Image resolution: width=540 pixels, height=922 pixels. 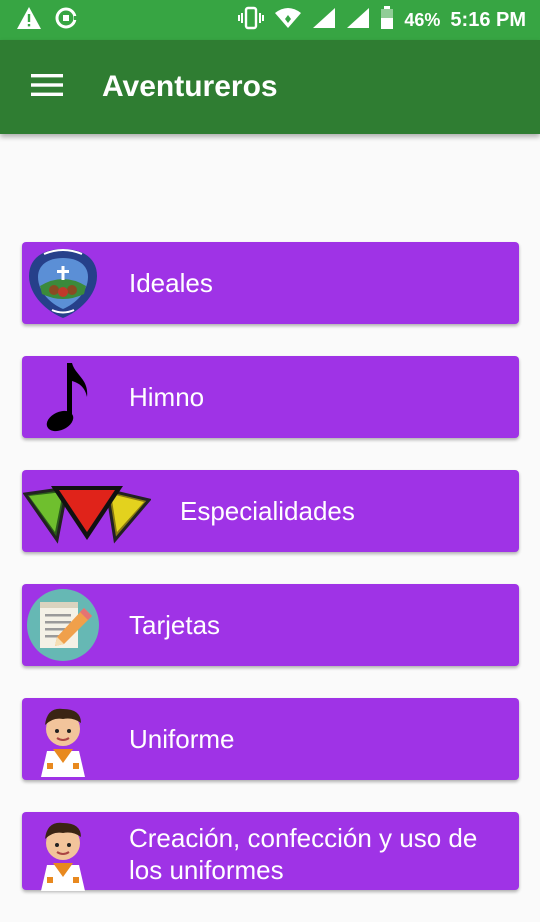 What do you see at coordinates (288, 20) in the screenshot?
I see `wifi-icon` at bounding box center [288, 20].